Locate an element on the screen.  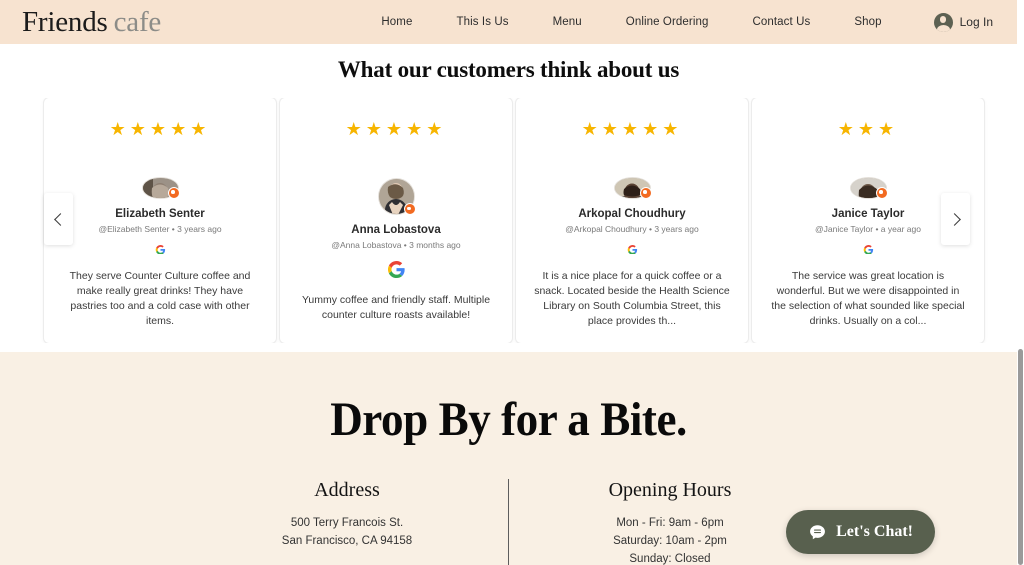
chat-widget-button: Let's Chat! is located at coordinates (860, 532).